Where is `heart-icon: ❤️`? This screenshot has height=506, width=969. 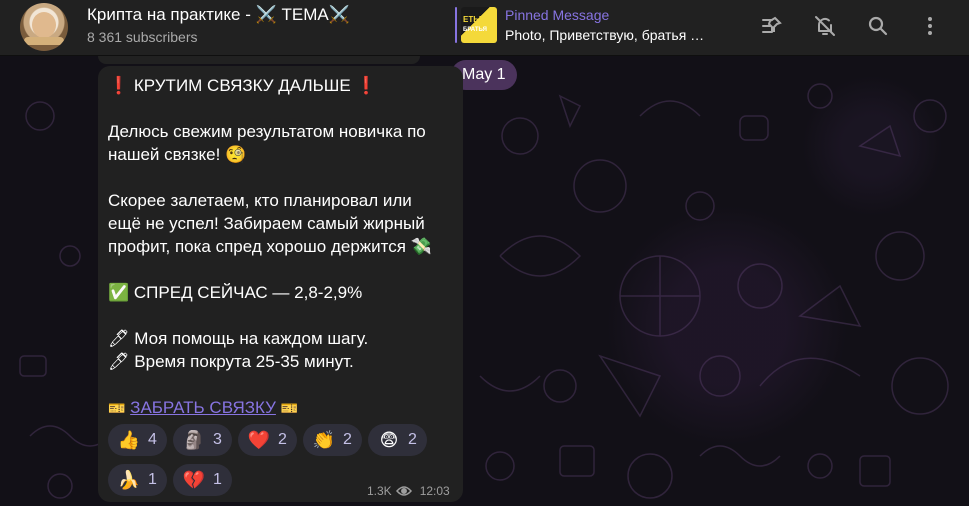
heart-icon: ❤️ is located at coordinates (259, 439).